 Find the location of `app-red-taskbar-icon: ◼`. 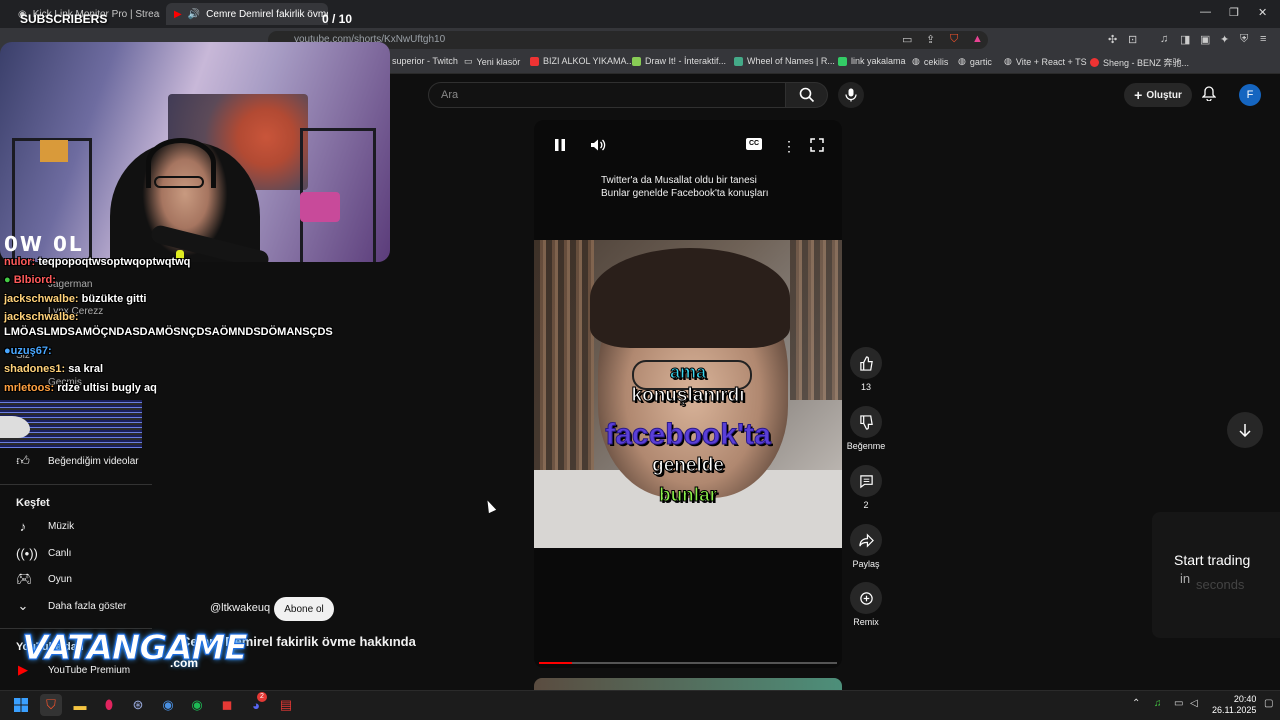

app-red-taskbar-icon: ◼ is located at coordinates (227, 705).